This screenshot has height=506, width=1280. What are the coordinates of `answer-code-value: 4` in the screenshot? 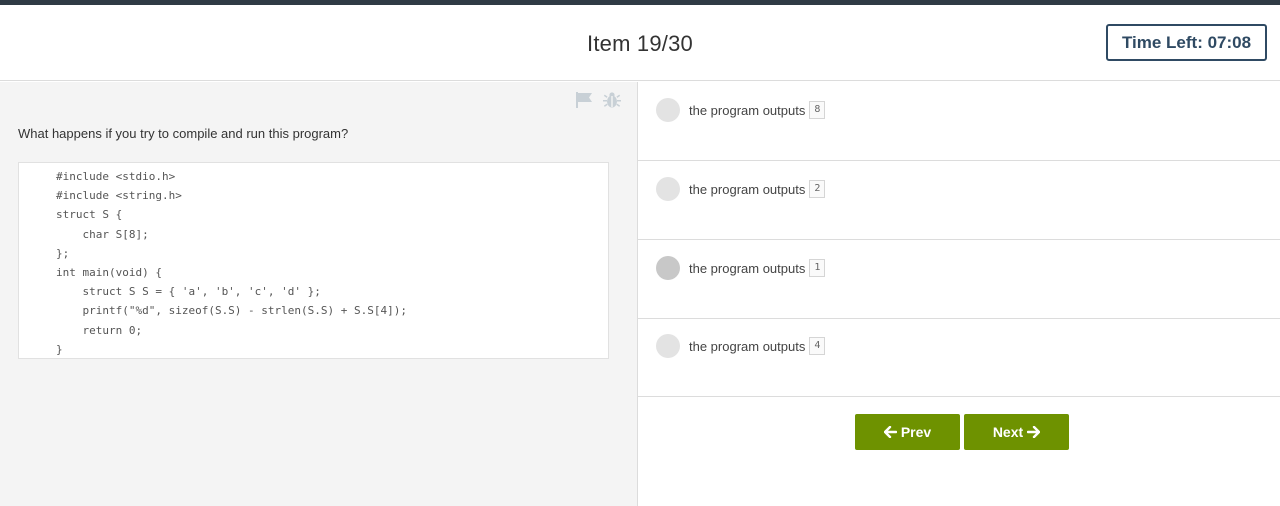 It's located at (817, 346).